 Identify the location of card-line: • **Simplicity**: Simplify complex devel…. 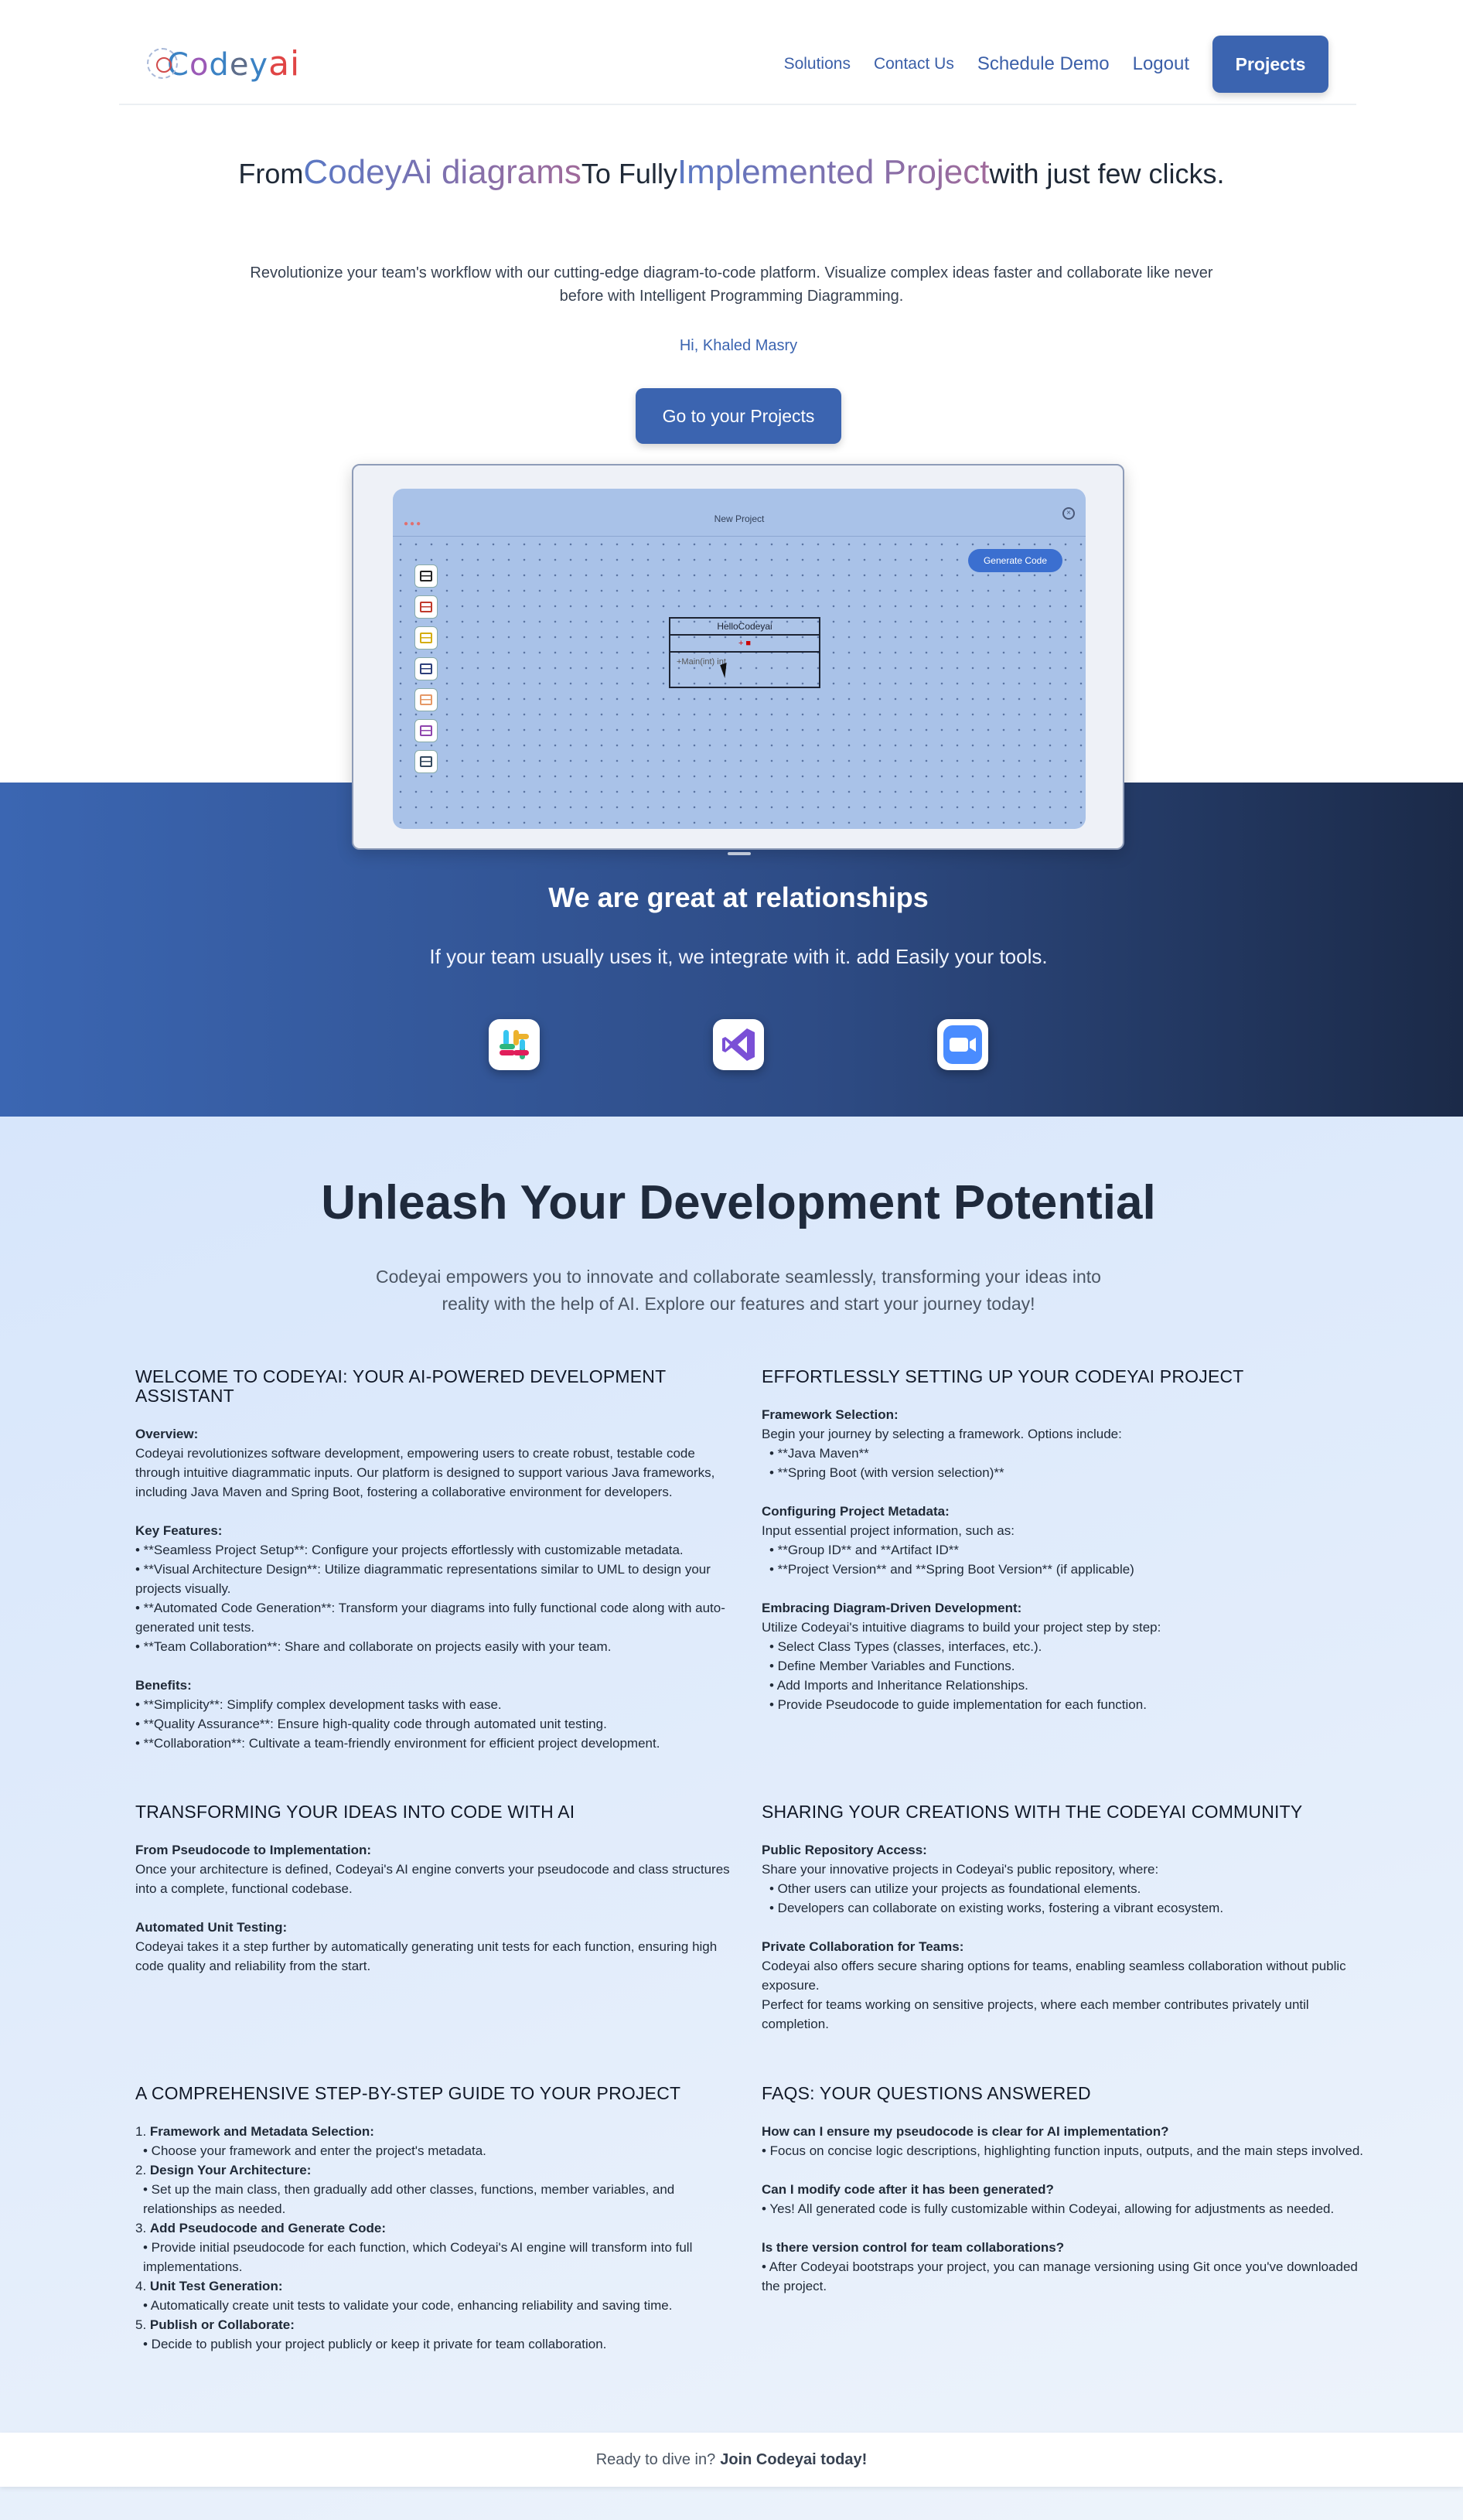
(318, 1705).